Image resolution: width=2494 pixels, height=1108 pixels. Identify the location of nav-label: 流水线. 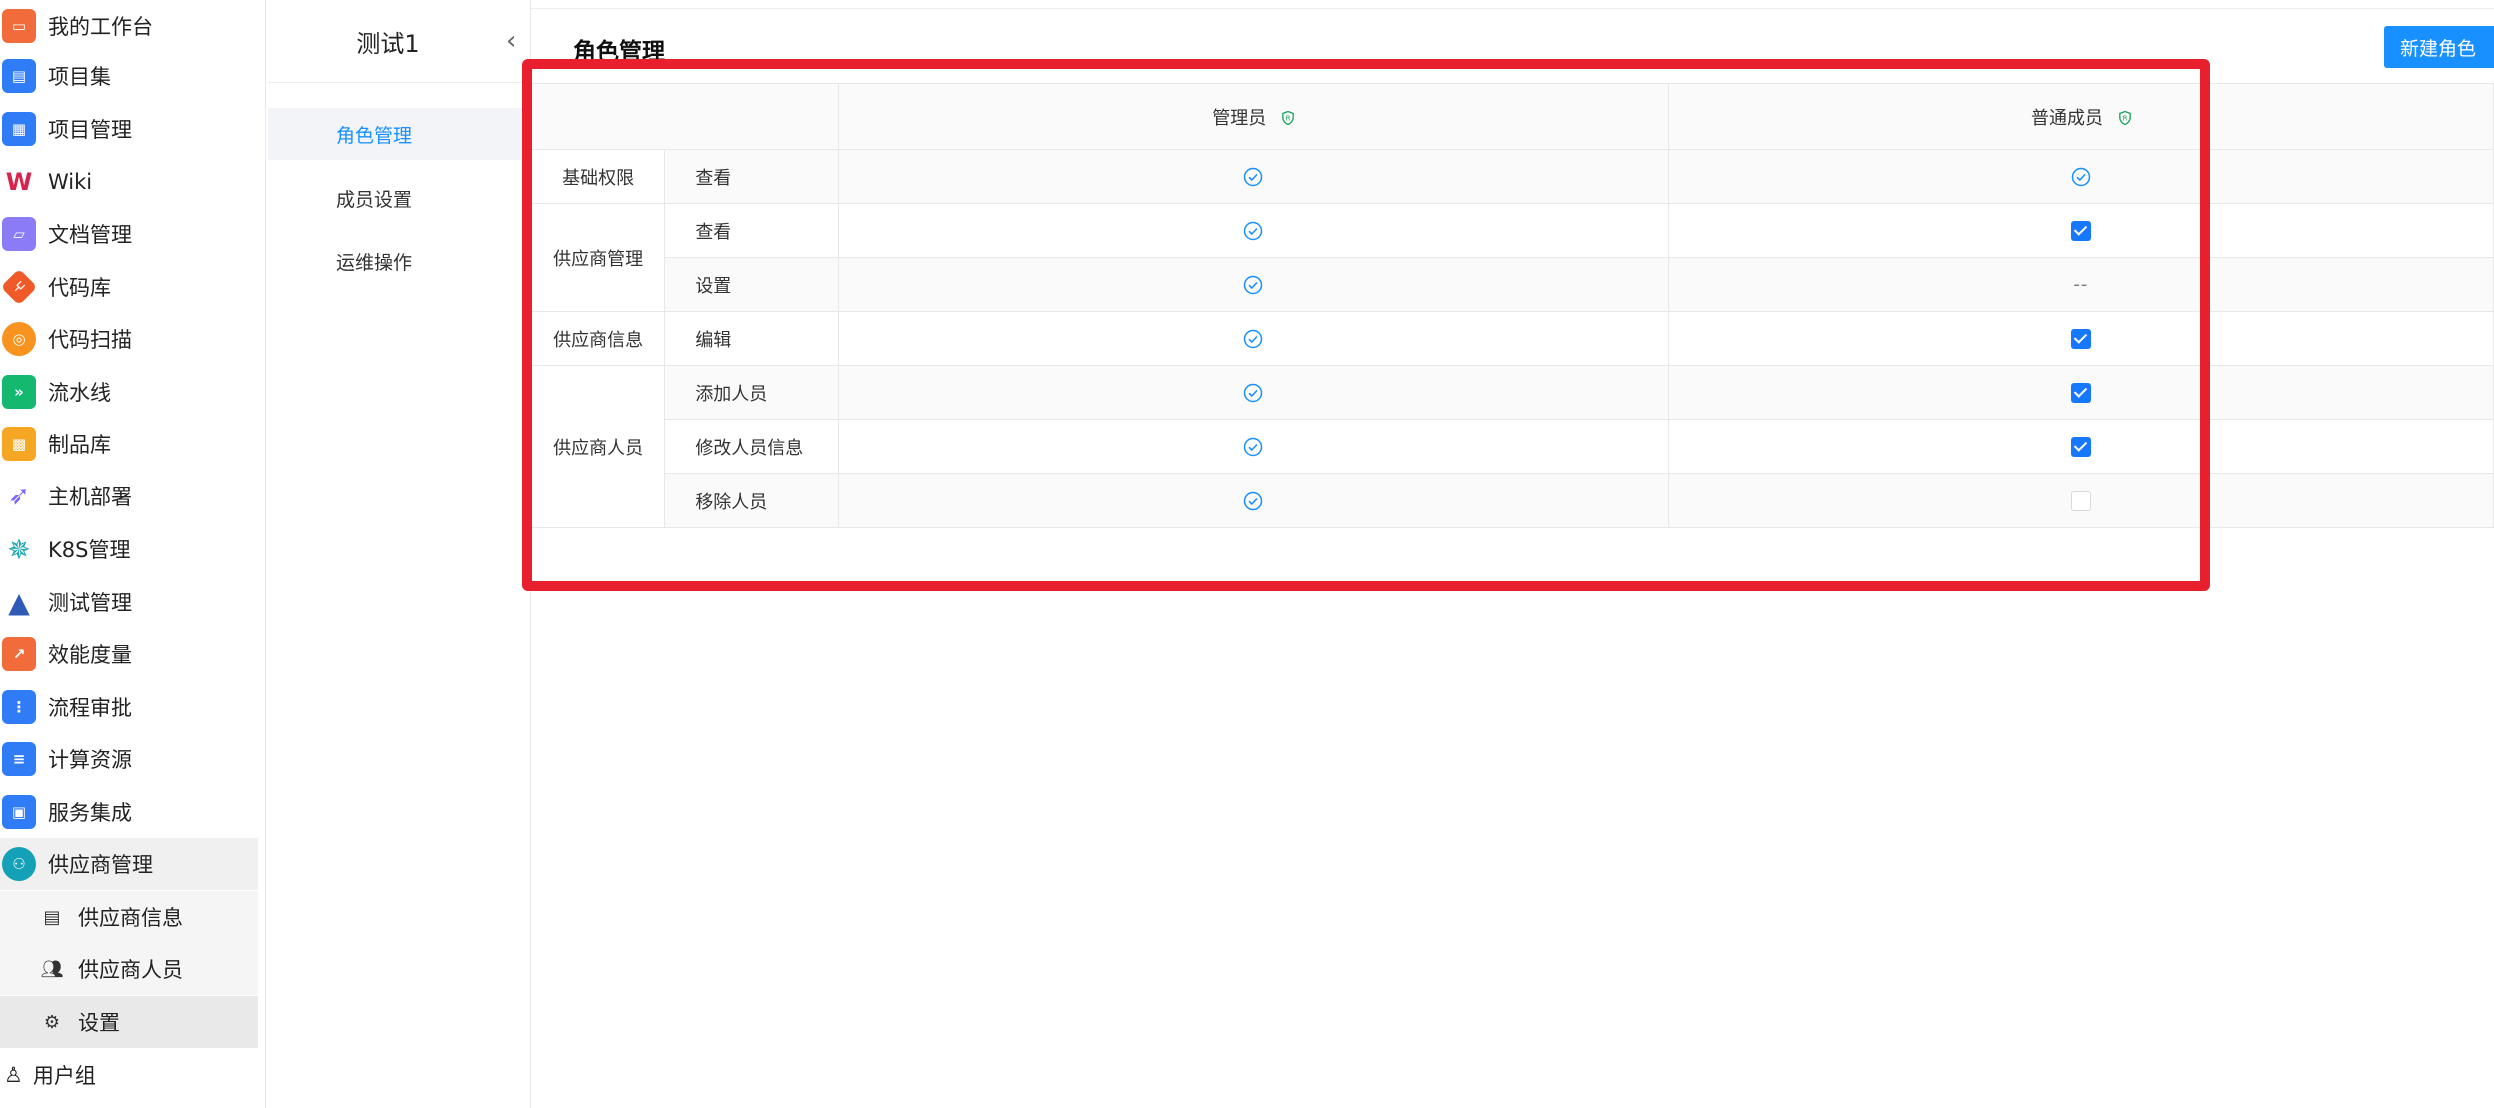
(79, 393).